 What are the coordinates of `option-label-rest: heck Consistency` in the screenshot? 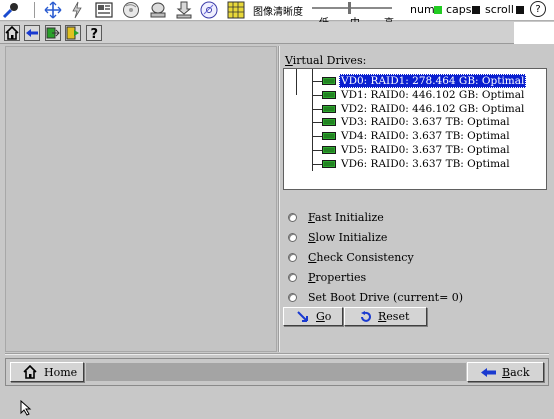 It's located at (365, 257).